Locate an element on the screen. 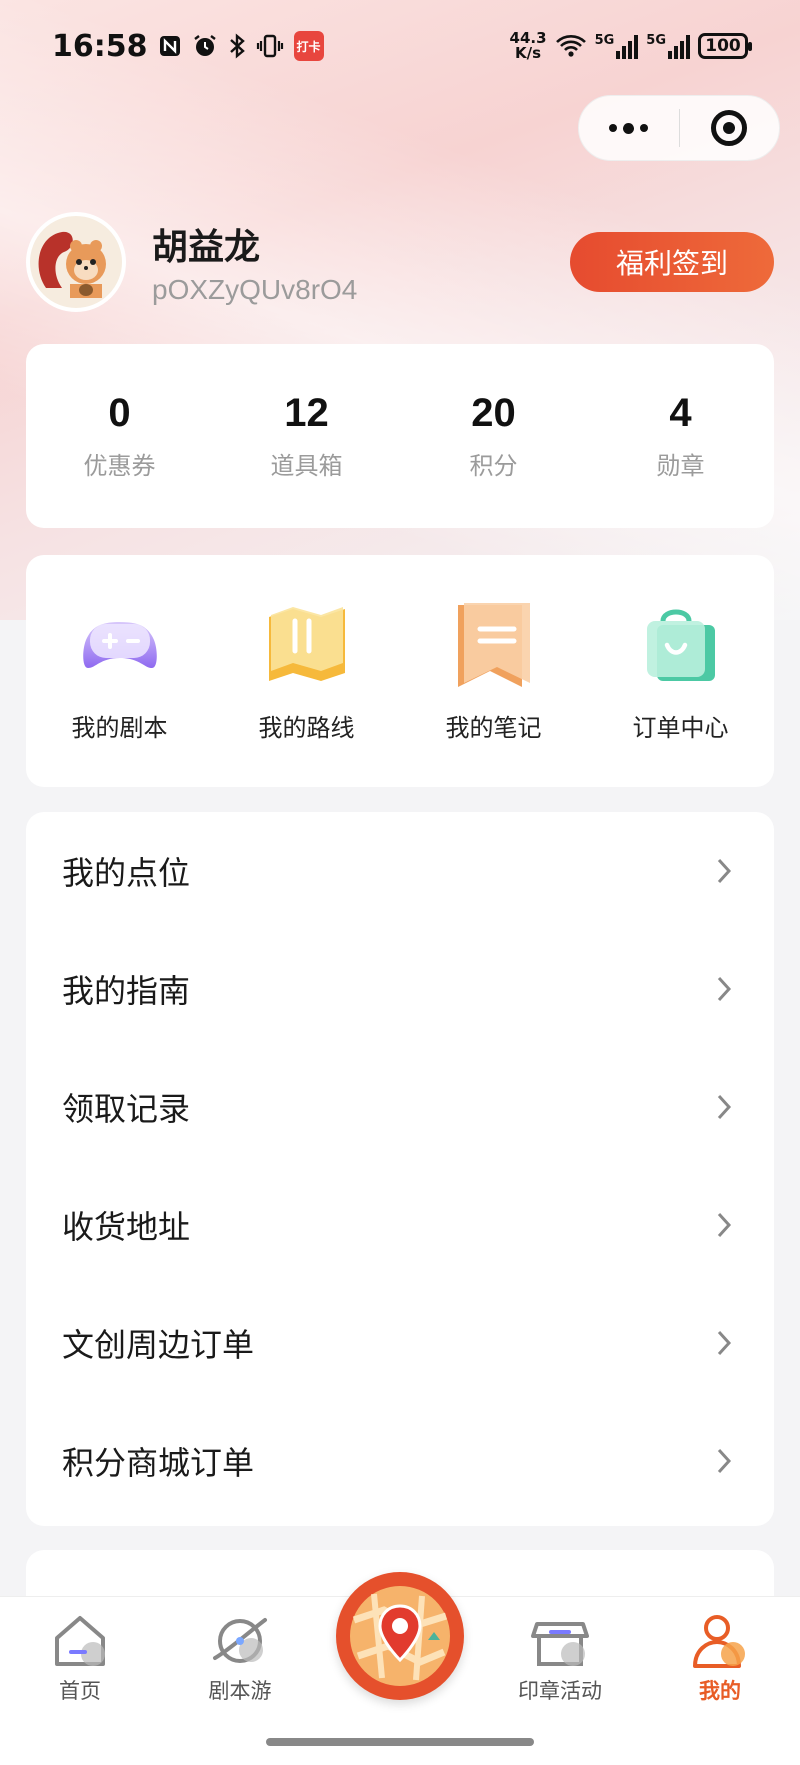 This screenshot has width=800, height=1765. home-indicator is located at coordinates (400, 1742).